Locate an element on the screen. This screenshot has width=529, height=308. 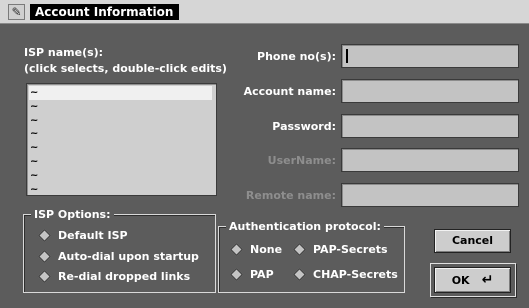
username-label: UserName: is located at coordinates (301, 160).